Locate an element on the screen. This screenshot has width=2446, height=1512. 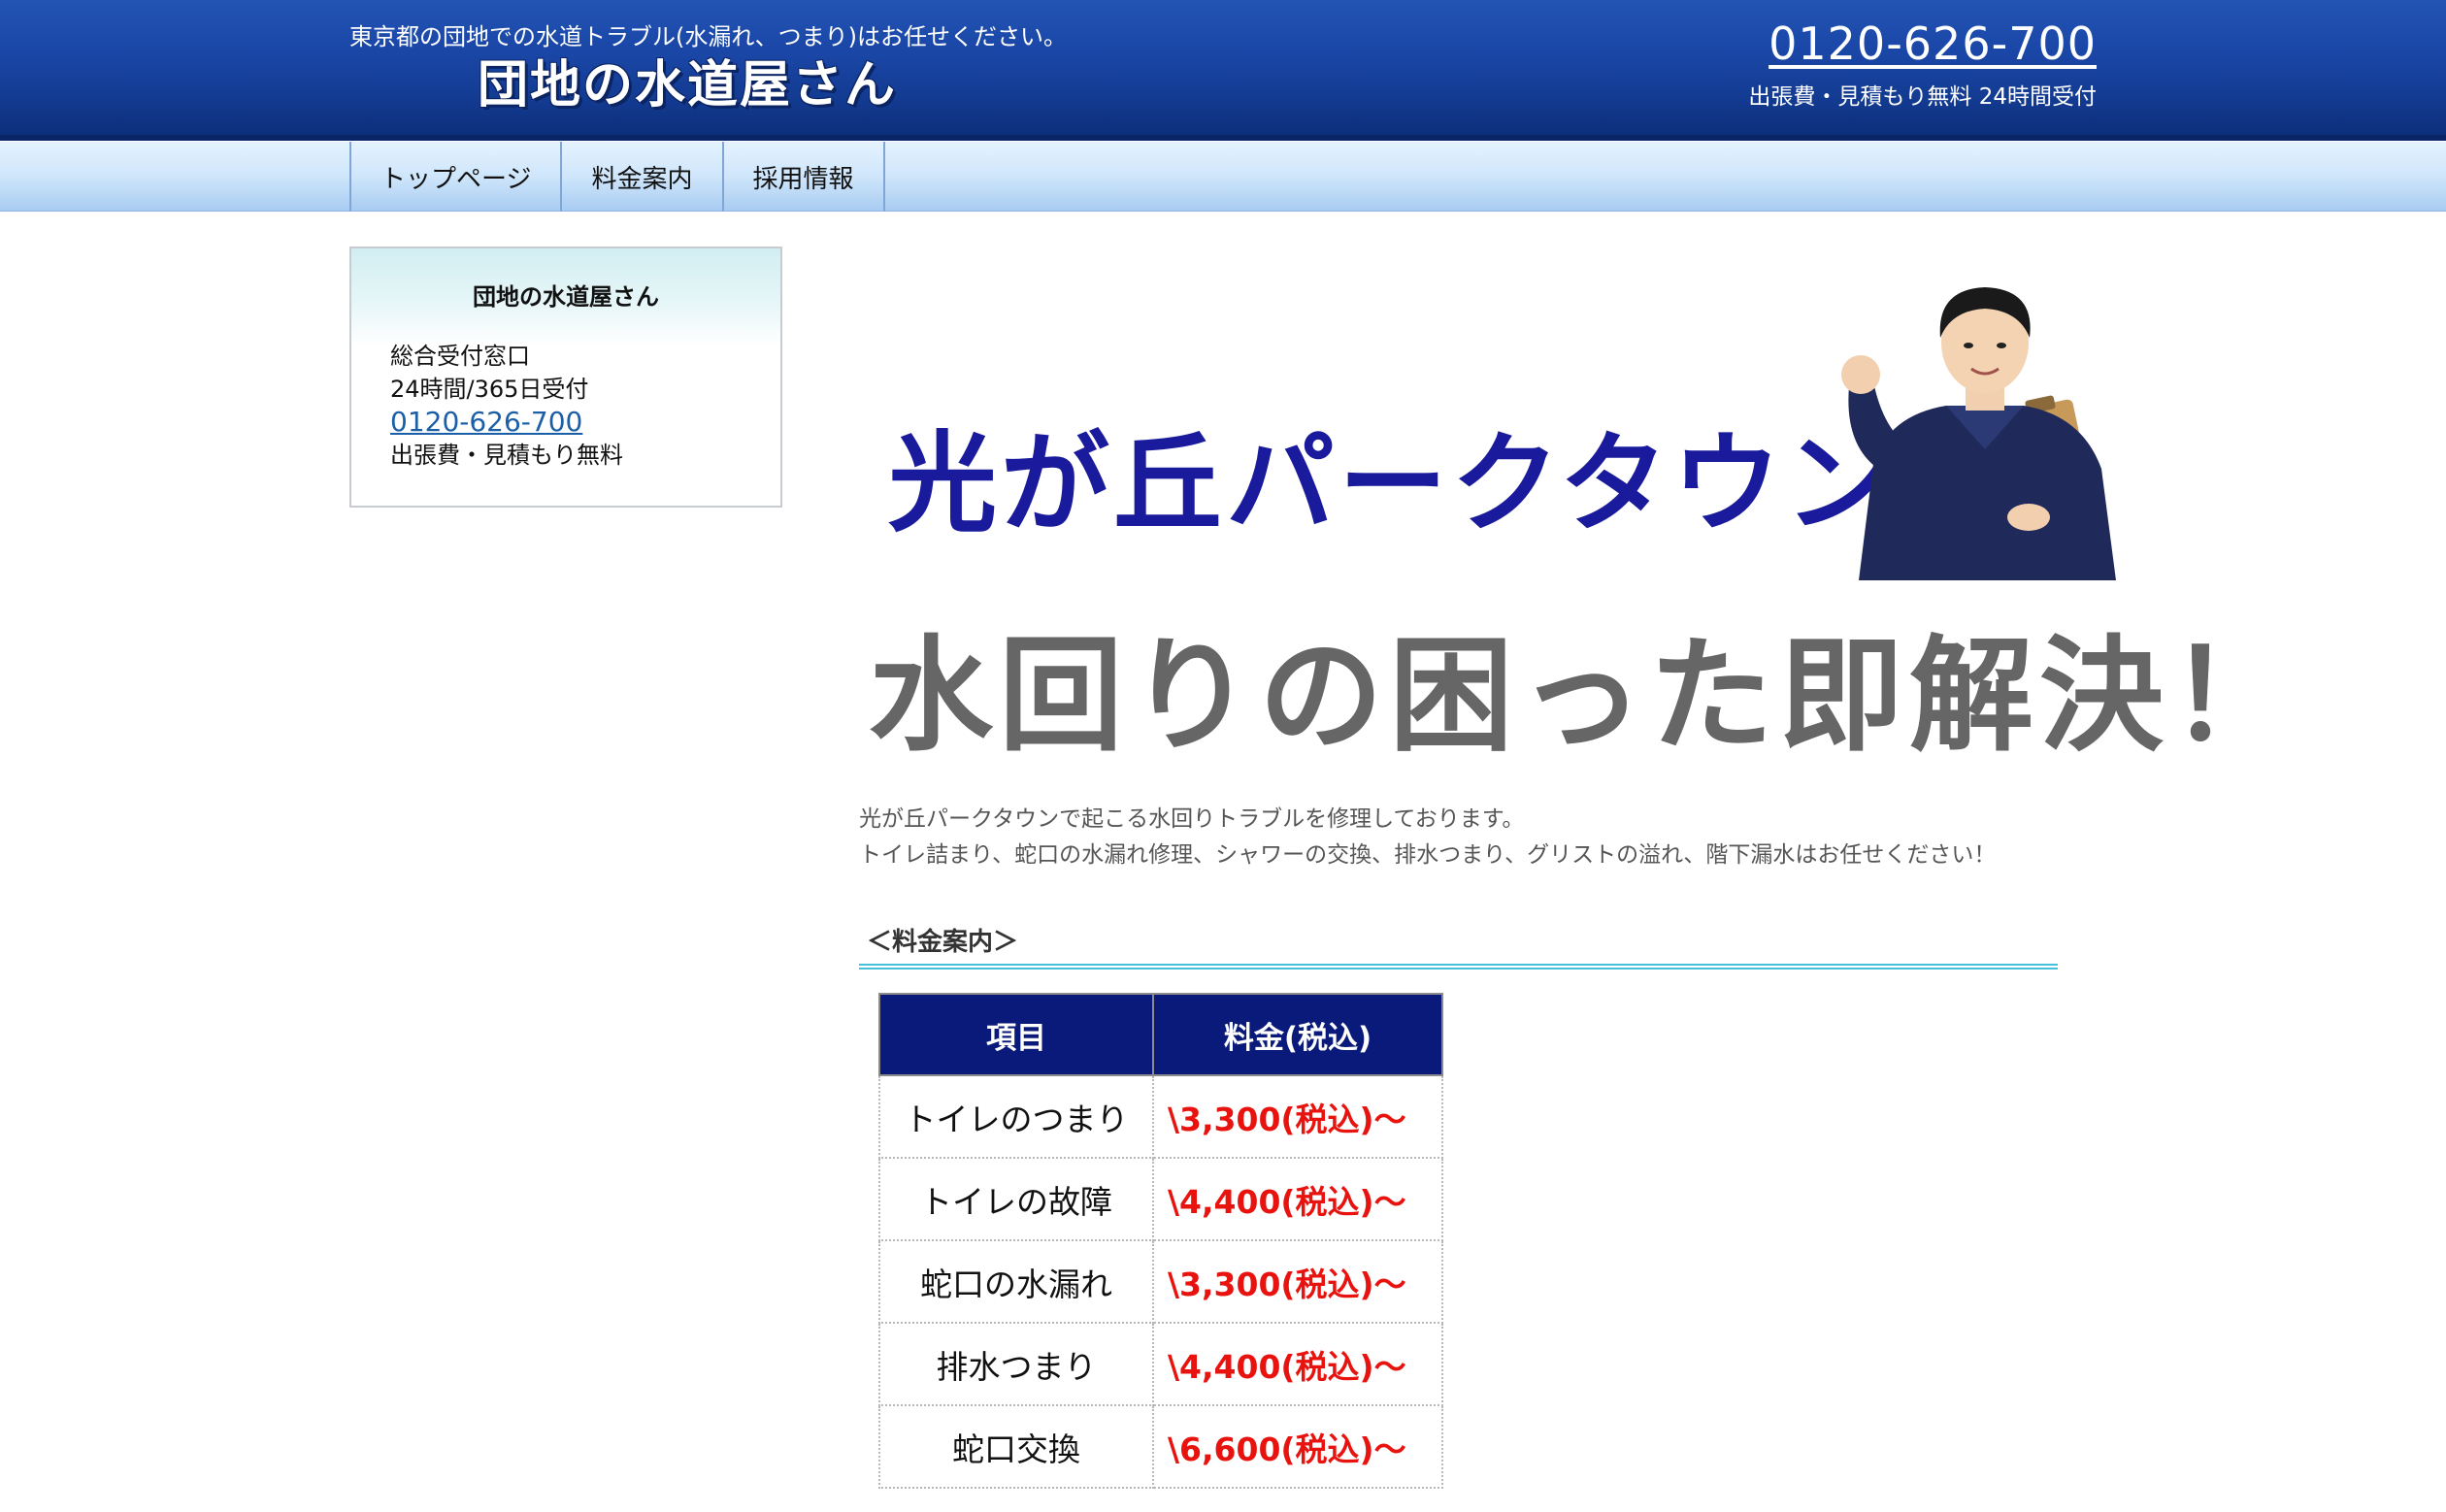
sidebar-phone-link: 0120-626-700 is located at coordinates (585, 422).